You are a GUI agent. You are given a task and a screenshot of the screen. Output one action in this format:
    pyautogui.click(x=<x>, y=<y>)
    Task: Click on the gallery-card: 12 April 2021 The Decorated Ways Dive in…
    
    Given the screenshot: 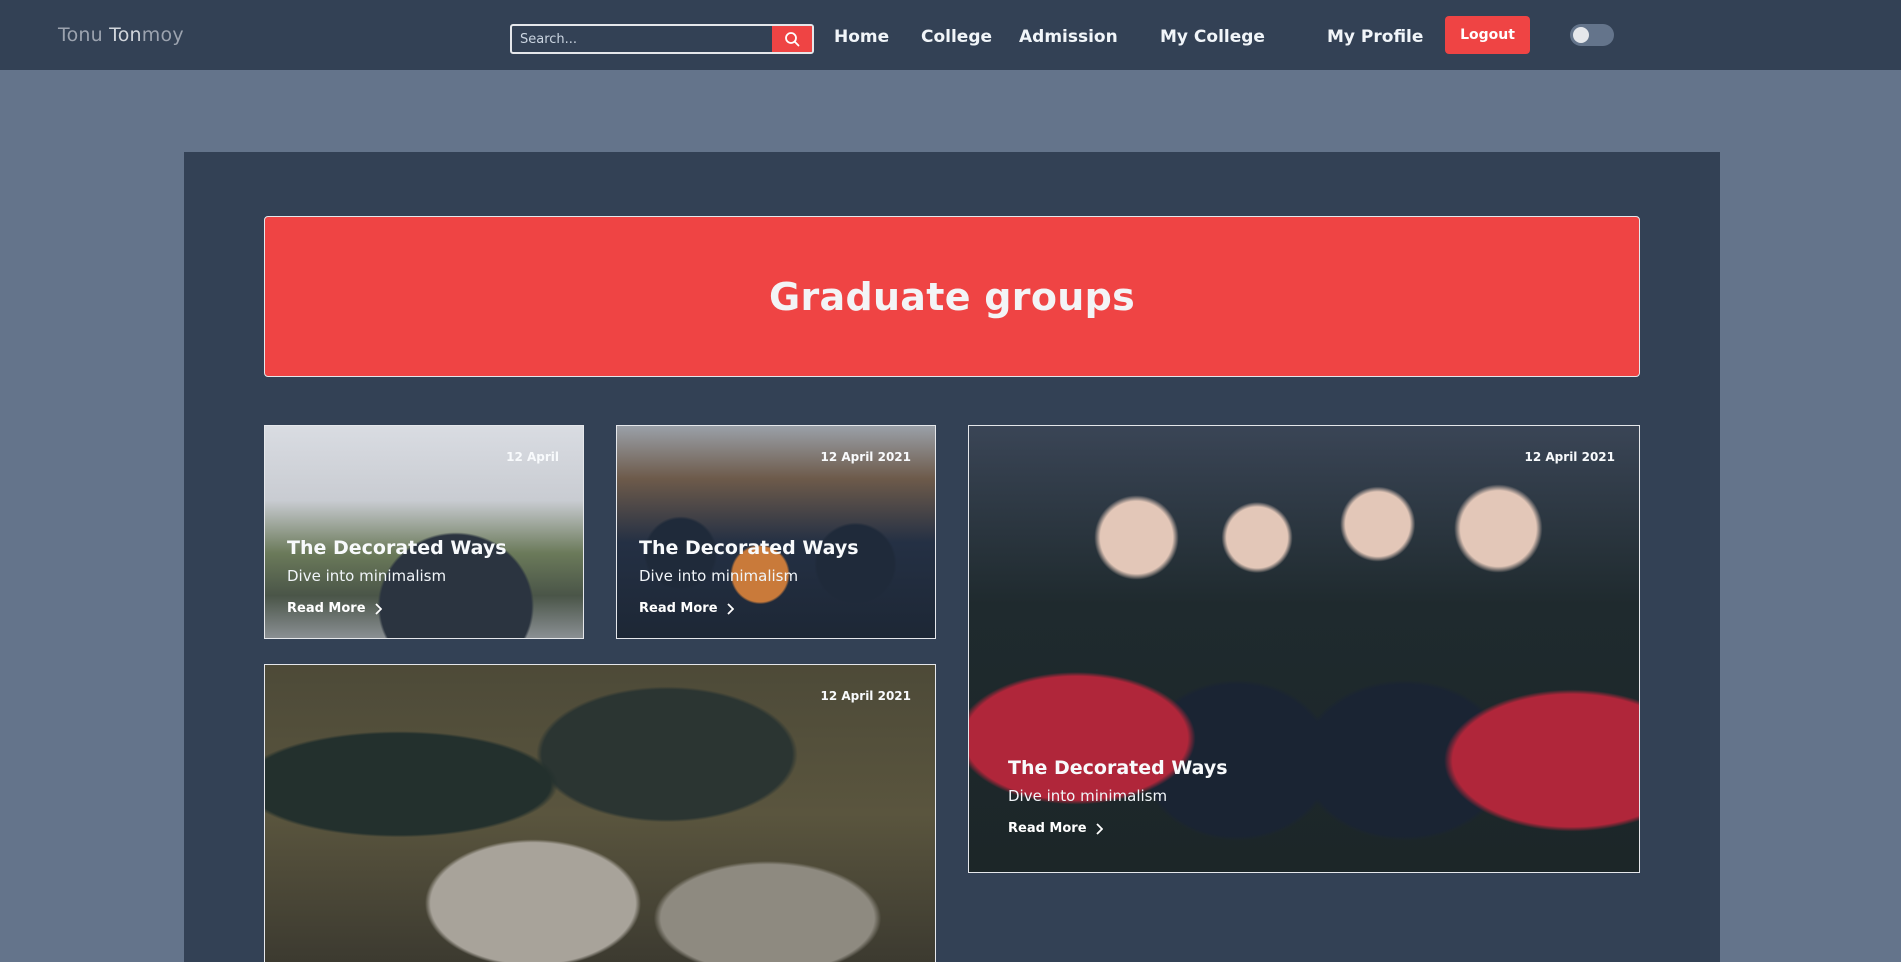 What is the action you would take?
    pyautogui.click(x=776, y=532)
    